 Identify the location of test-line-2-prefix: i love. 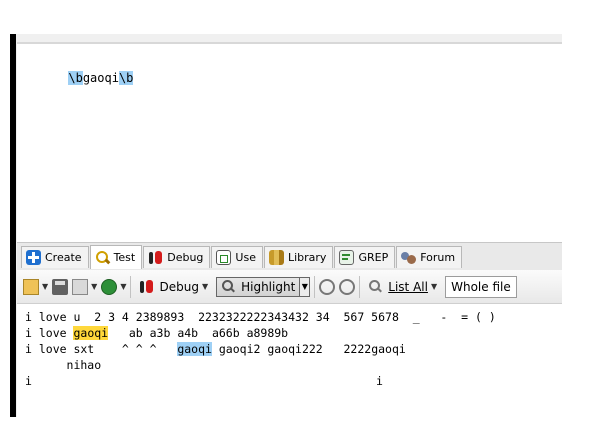
(49, 333).